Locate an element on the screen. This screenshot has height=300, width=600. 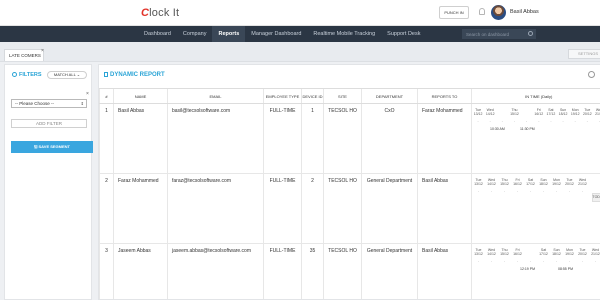
report-title-text: DYNAMIC REPORT is located at coordinates (137, 75).